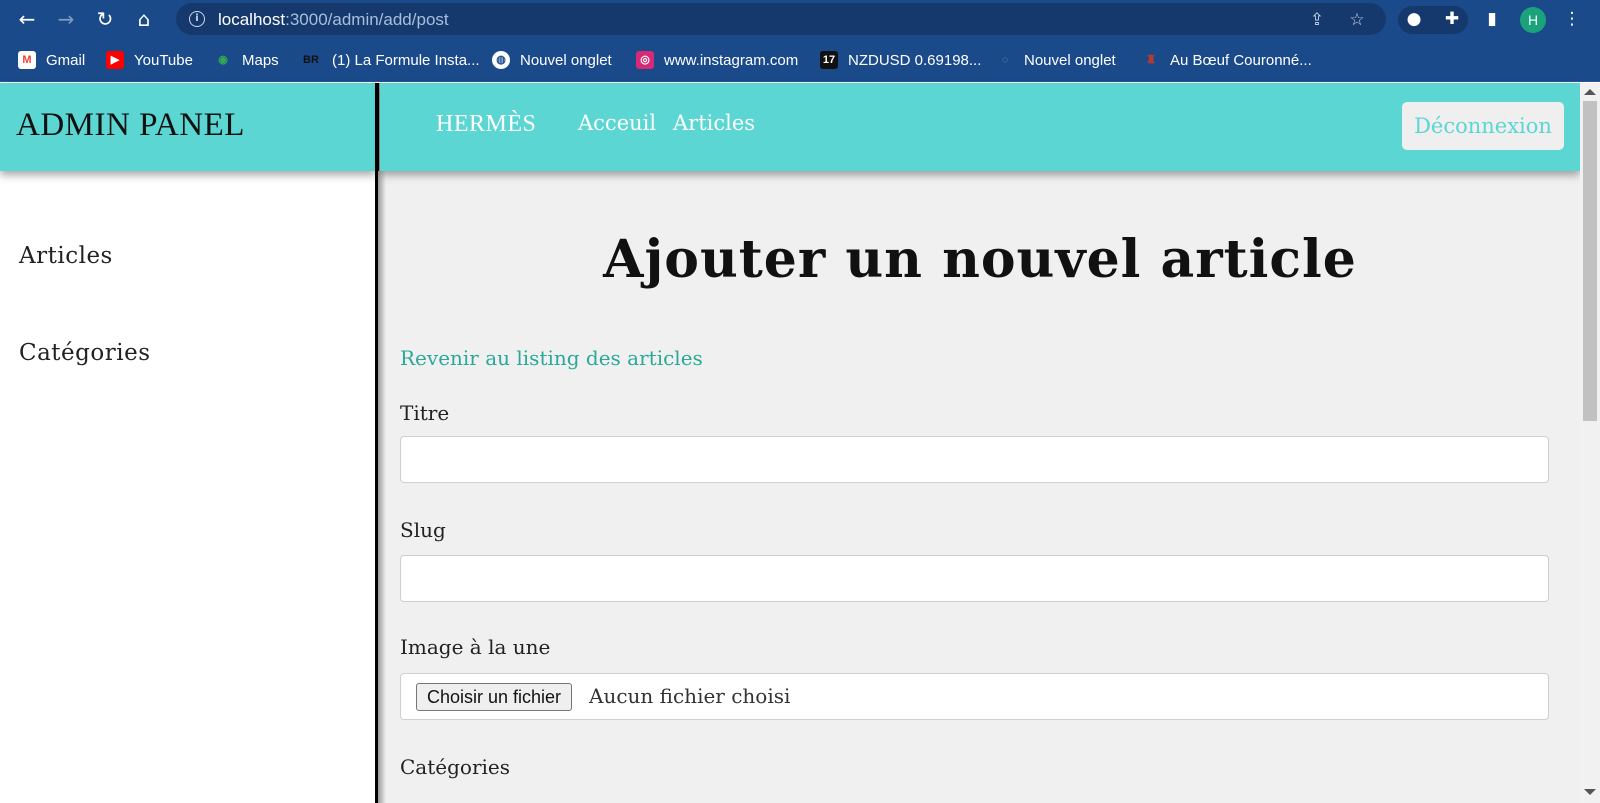 This screenshot has width=1600, height=803. I want to click on bookmark-label: Gmail, so click(66, 60).